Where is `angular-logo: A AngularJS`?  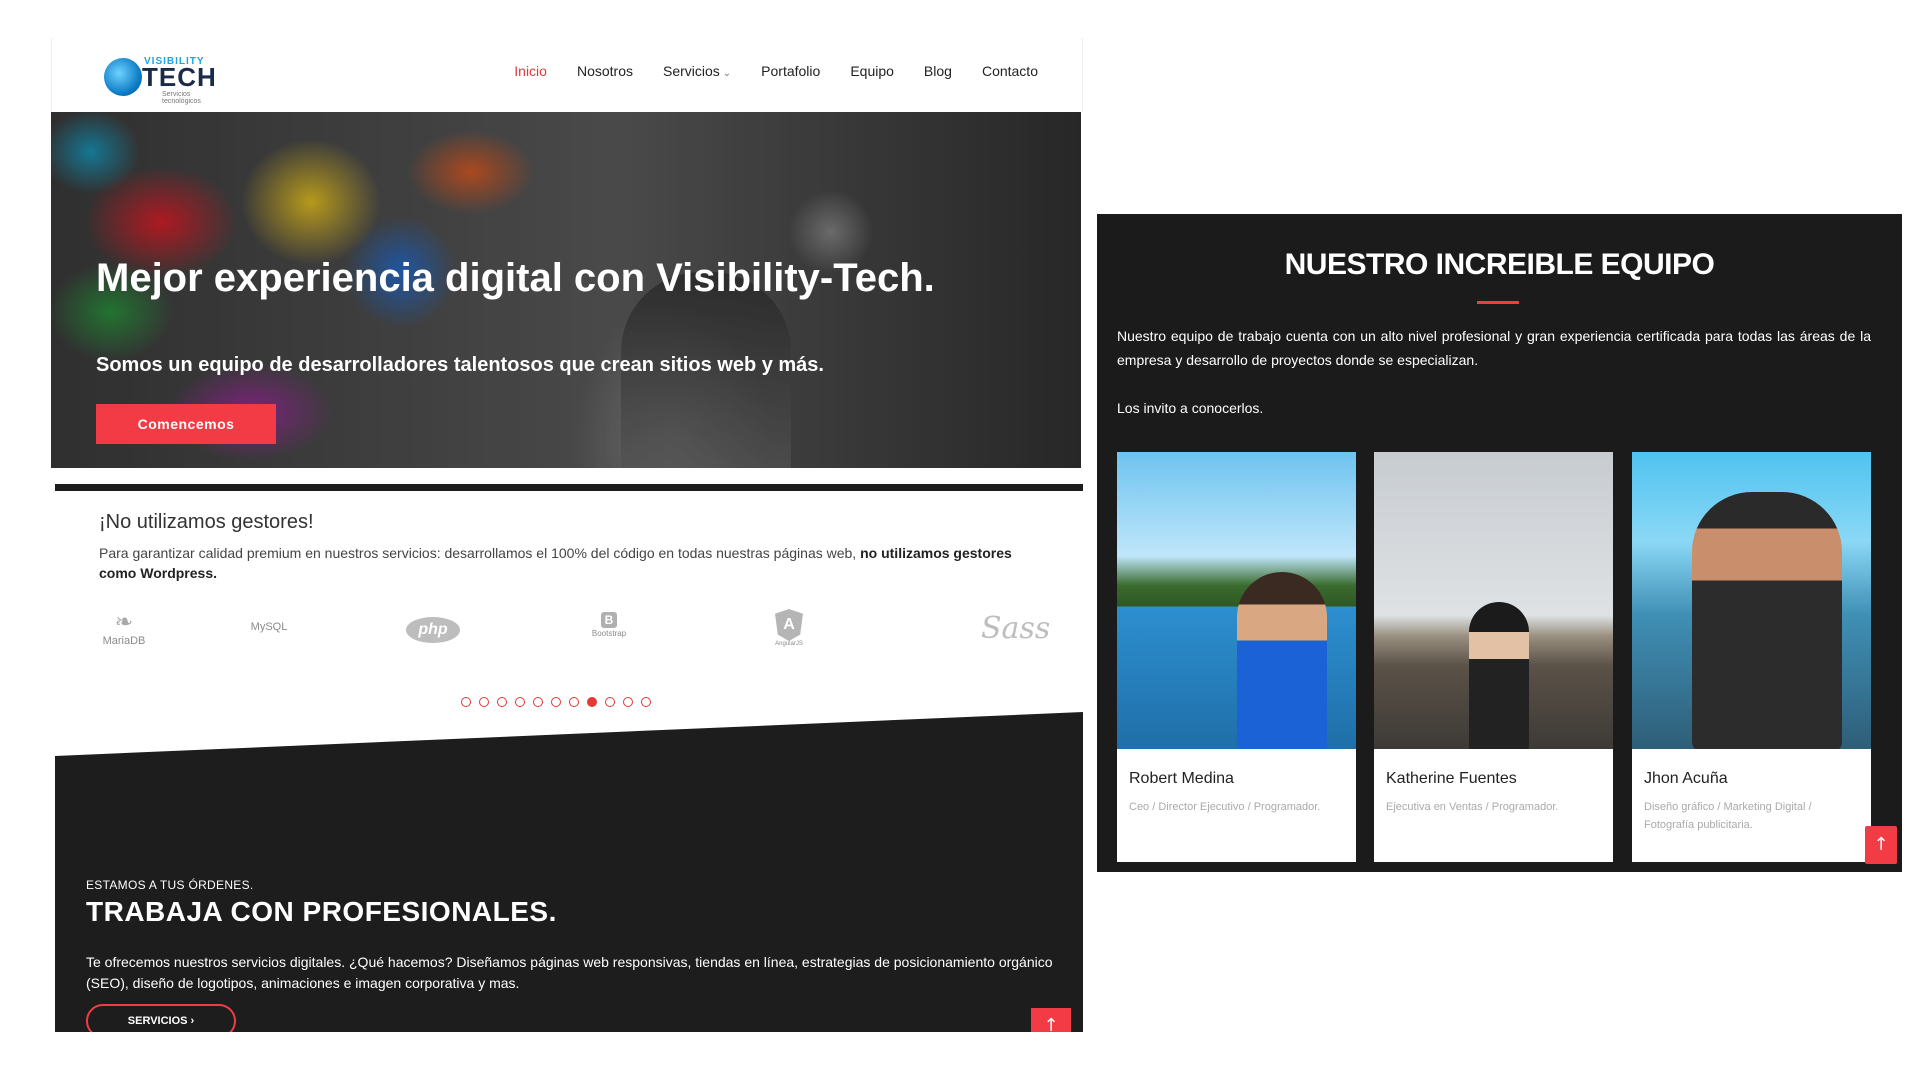
angular-logo: A AngularJS is located at coordinates (789, 632).